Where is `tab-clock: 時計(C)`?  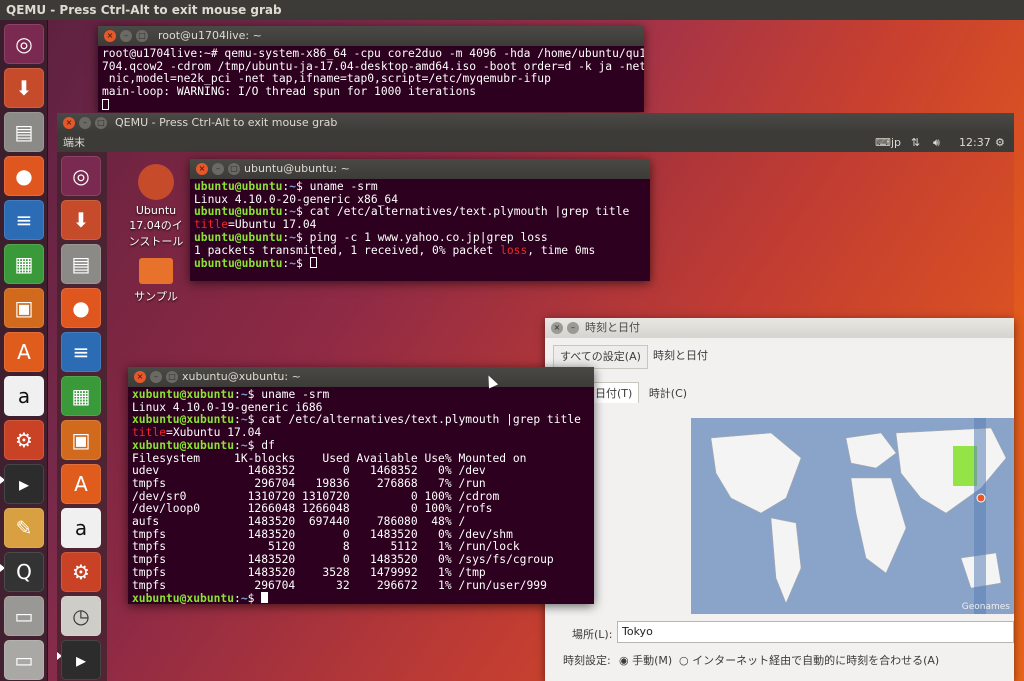
tab-clock: 時計(C) is located at coordinates (668, 393).